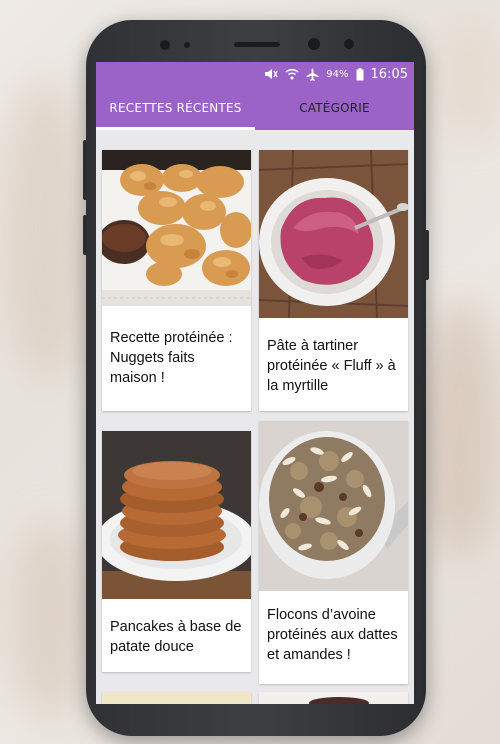  Describe the element at coordinates (337, 74) in the screenshot. I see `battery-percent: 94%` at that location.